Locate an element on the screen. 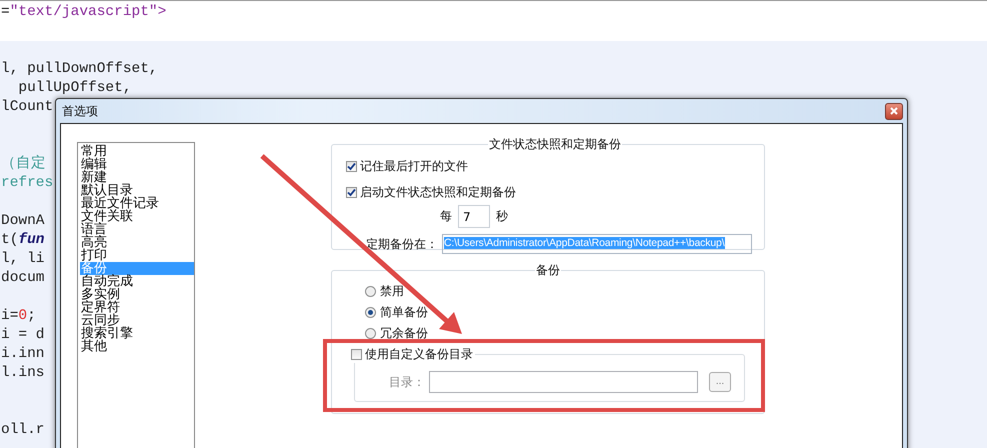  category-item: 云同步 is located at coordinates (137, 320).